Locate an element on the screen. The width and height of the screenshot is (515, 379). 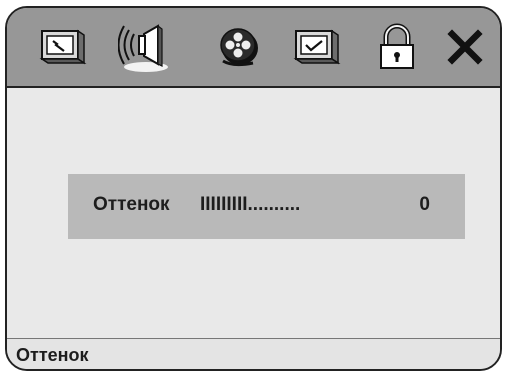
status-text: Оттенок is located at coordinates (52, 355).